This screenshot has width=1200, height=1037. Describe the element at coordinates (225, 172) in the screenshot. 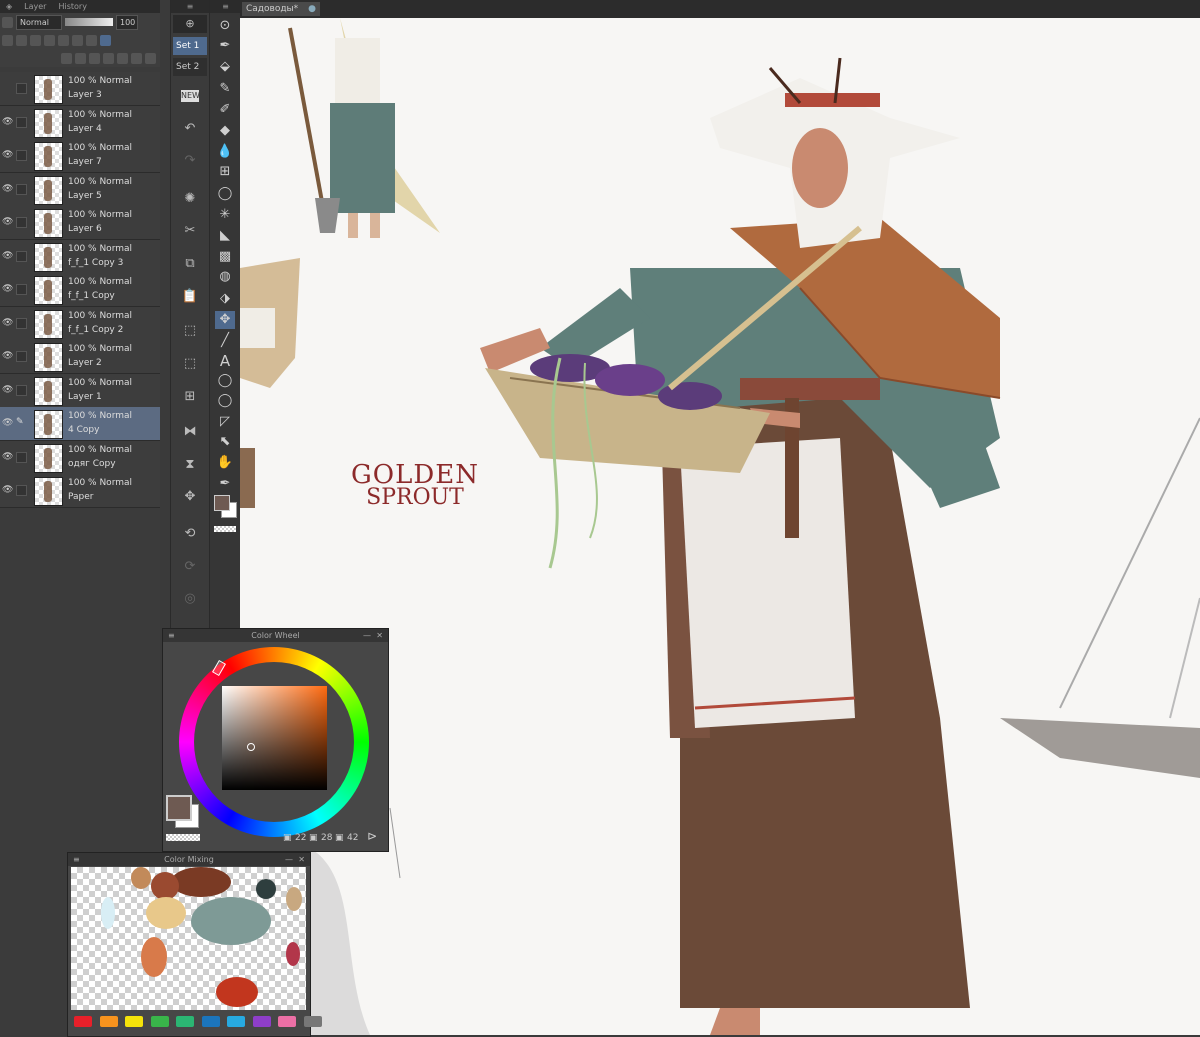

I see `grid-tool-icon: ⊞` at that location.